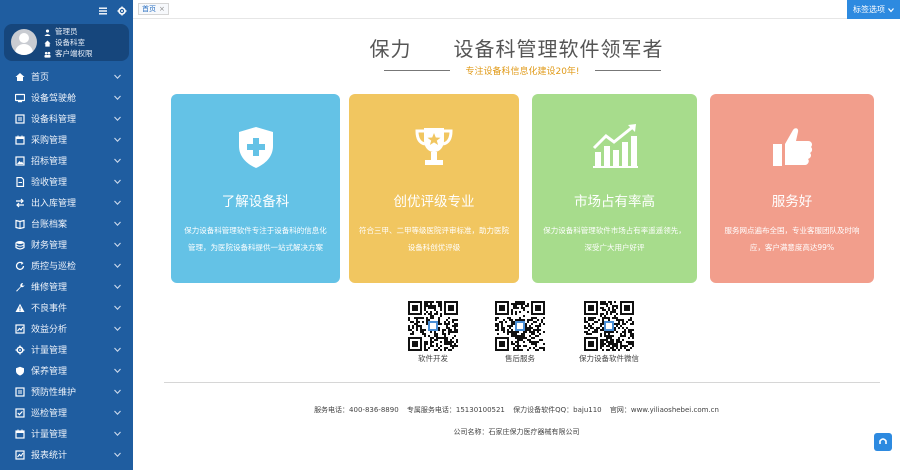 The height and width of the screenshot is (470, 900). I want to click on card-description: 符合三甲、二甲等级医院评审标准，助力医院设备科创优评级, so click(434, 239).